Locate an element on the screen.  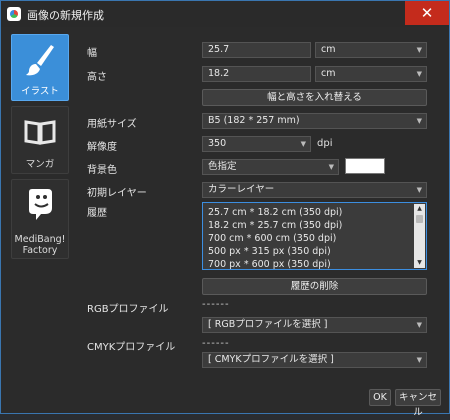
category-illustration: イラスト is located at coordinates (40, 67).